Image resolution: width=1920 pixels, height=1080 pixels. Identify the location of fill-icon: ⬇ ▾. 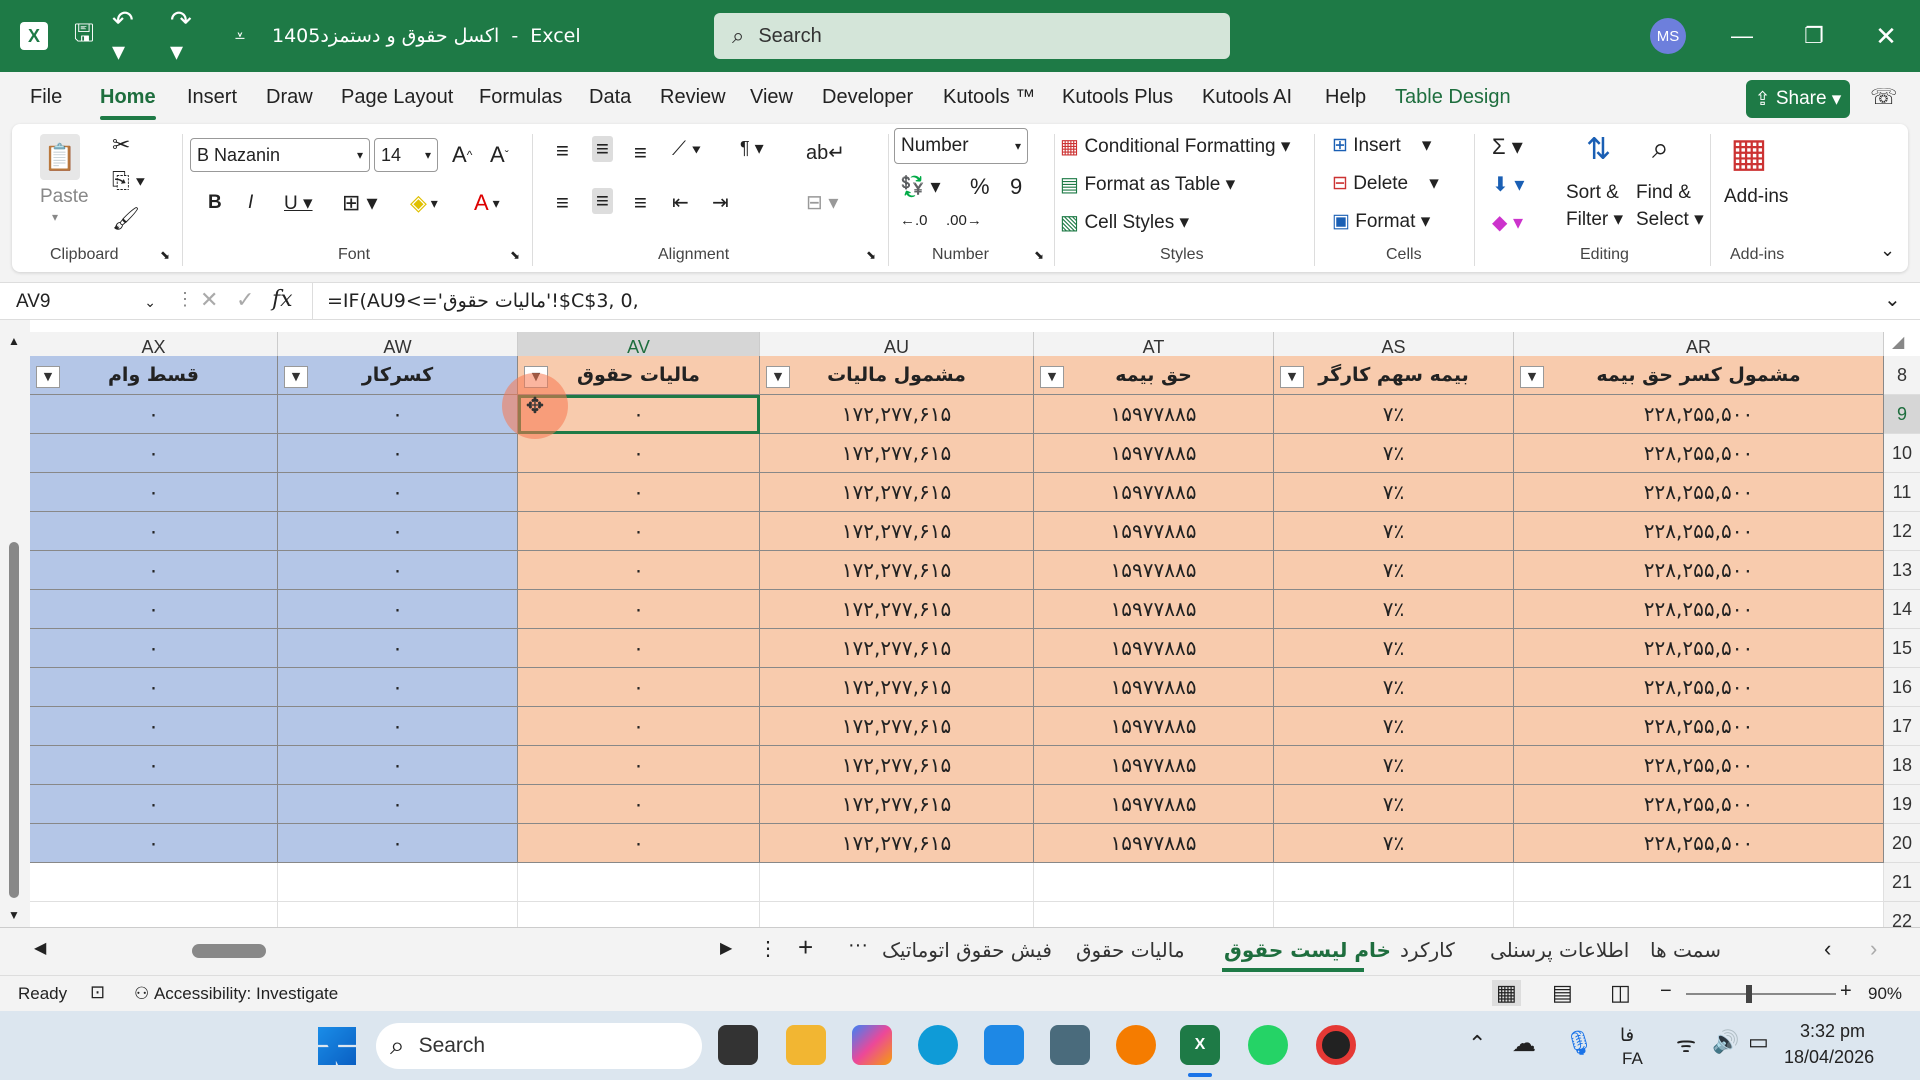
(1508, 184).